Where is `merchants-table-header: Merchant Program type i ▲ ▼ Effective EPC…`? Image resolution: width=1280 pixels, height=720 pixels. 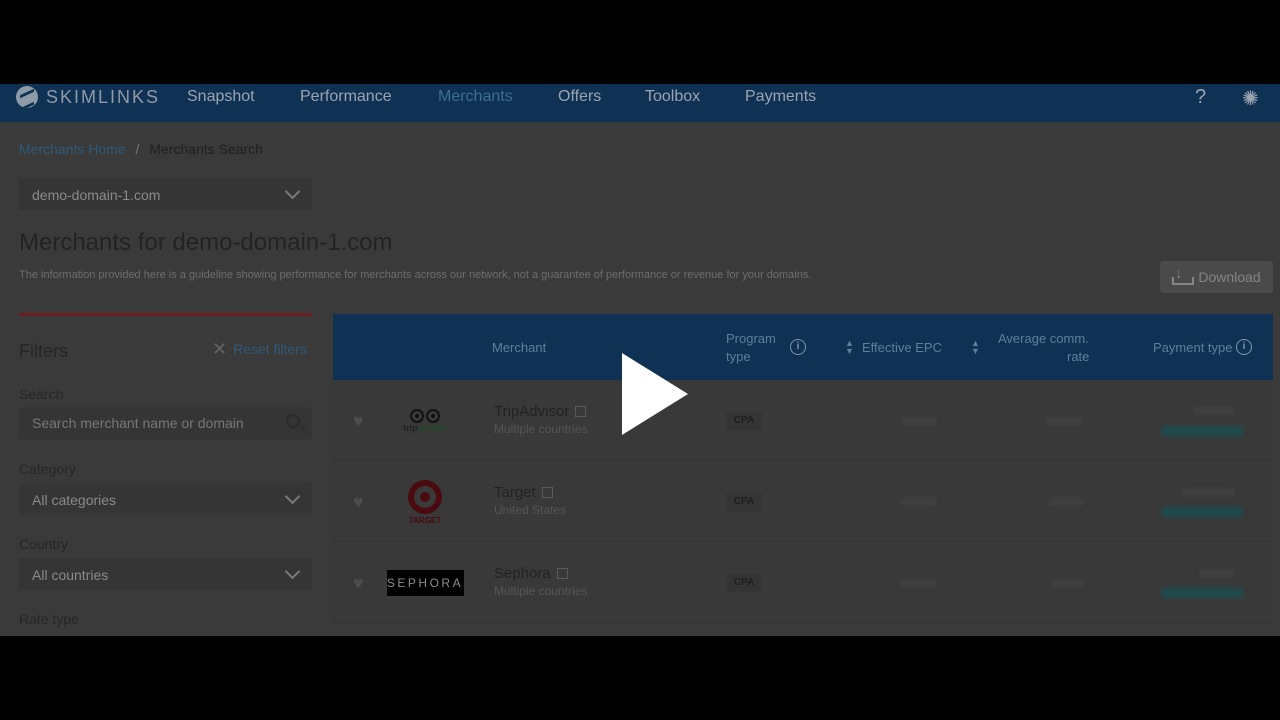
merchants-table-header: Merchant Program type i ▲ ▼ Effective EPC… is located at coordinates (803, 347).